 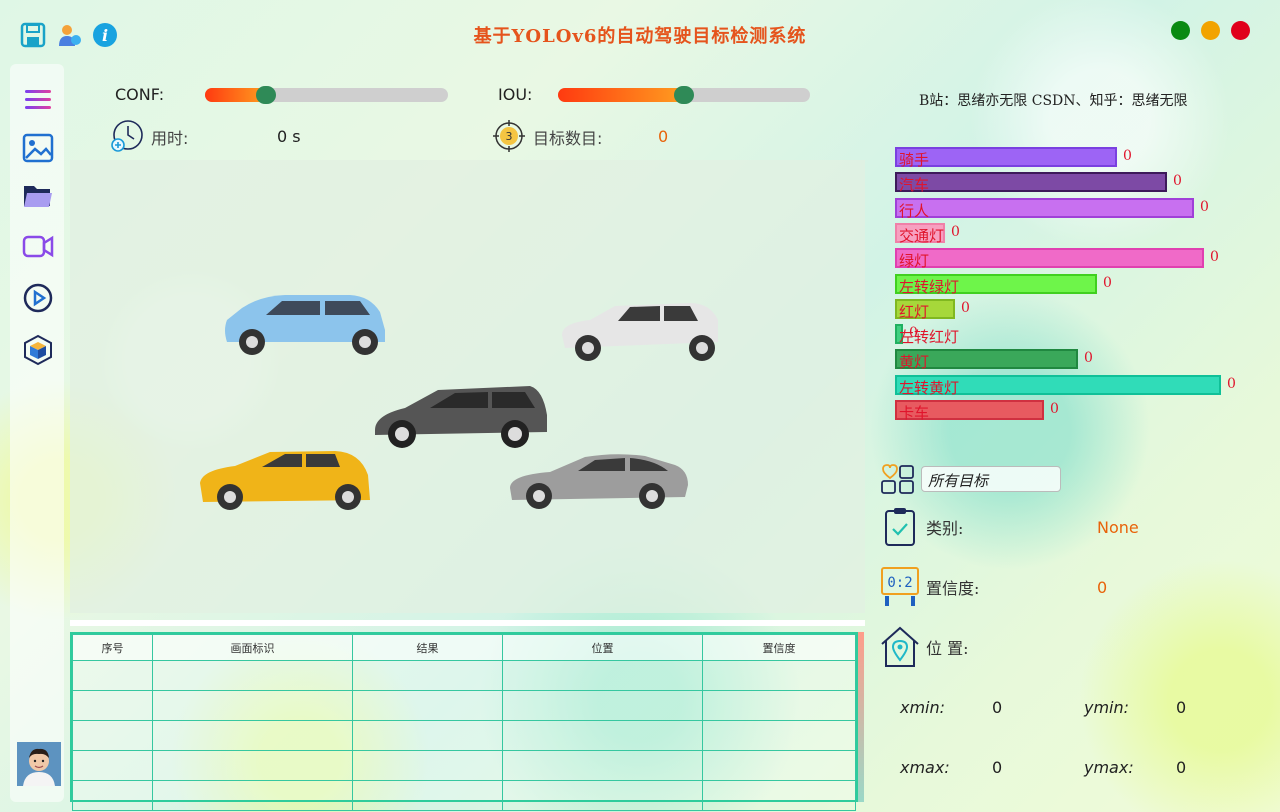 I want to click on conf-slider-handle, so click(x=265, y=95).